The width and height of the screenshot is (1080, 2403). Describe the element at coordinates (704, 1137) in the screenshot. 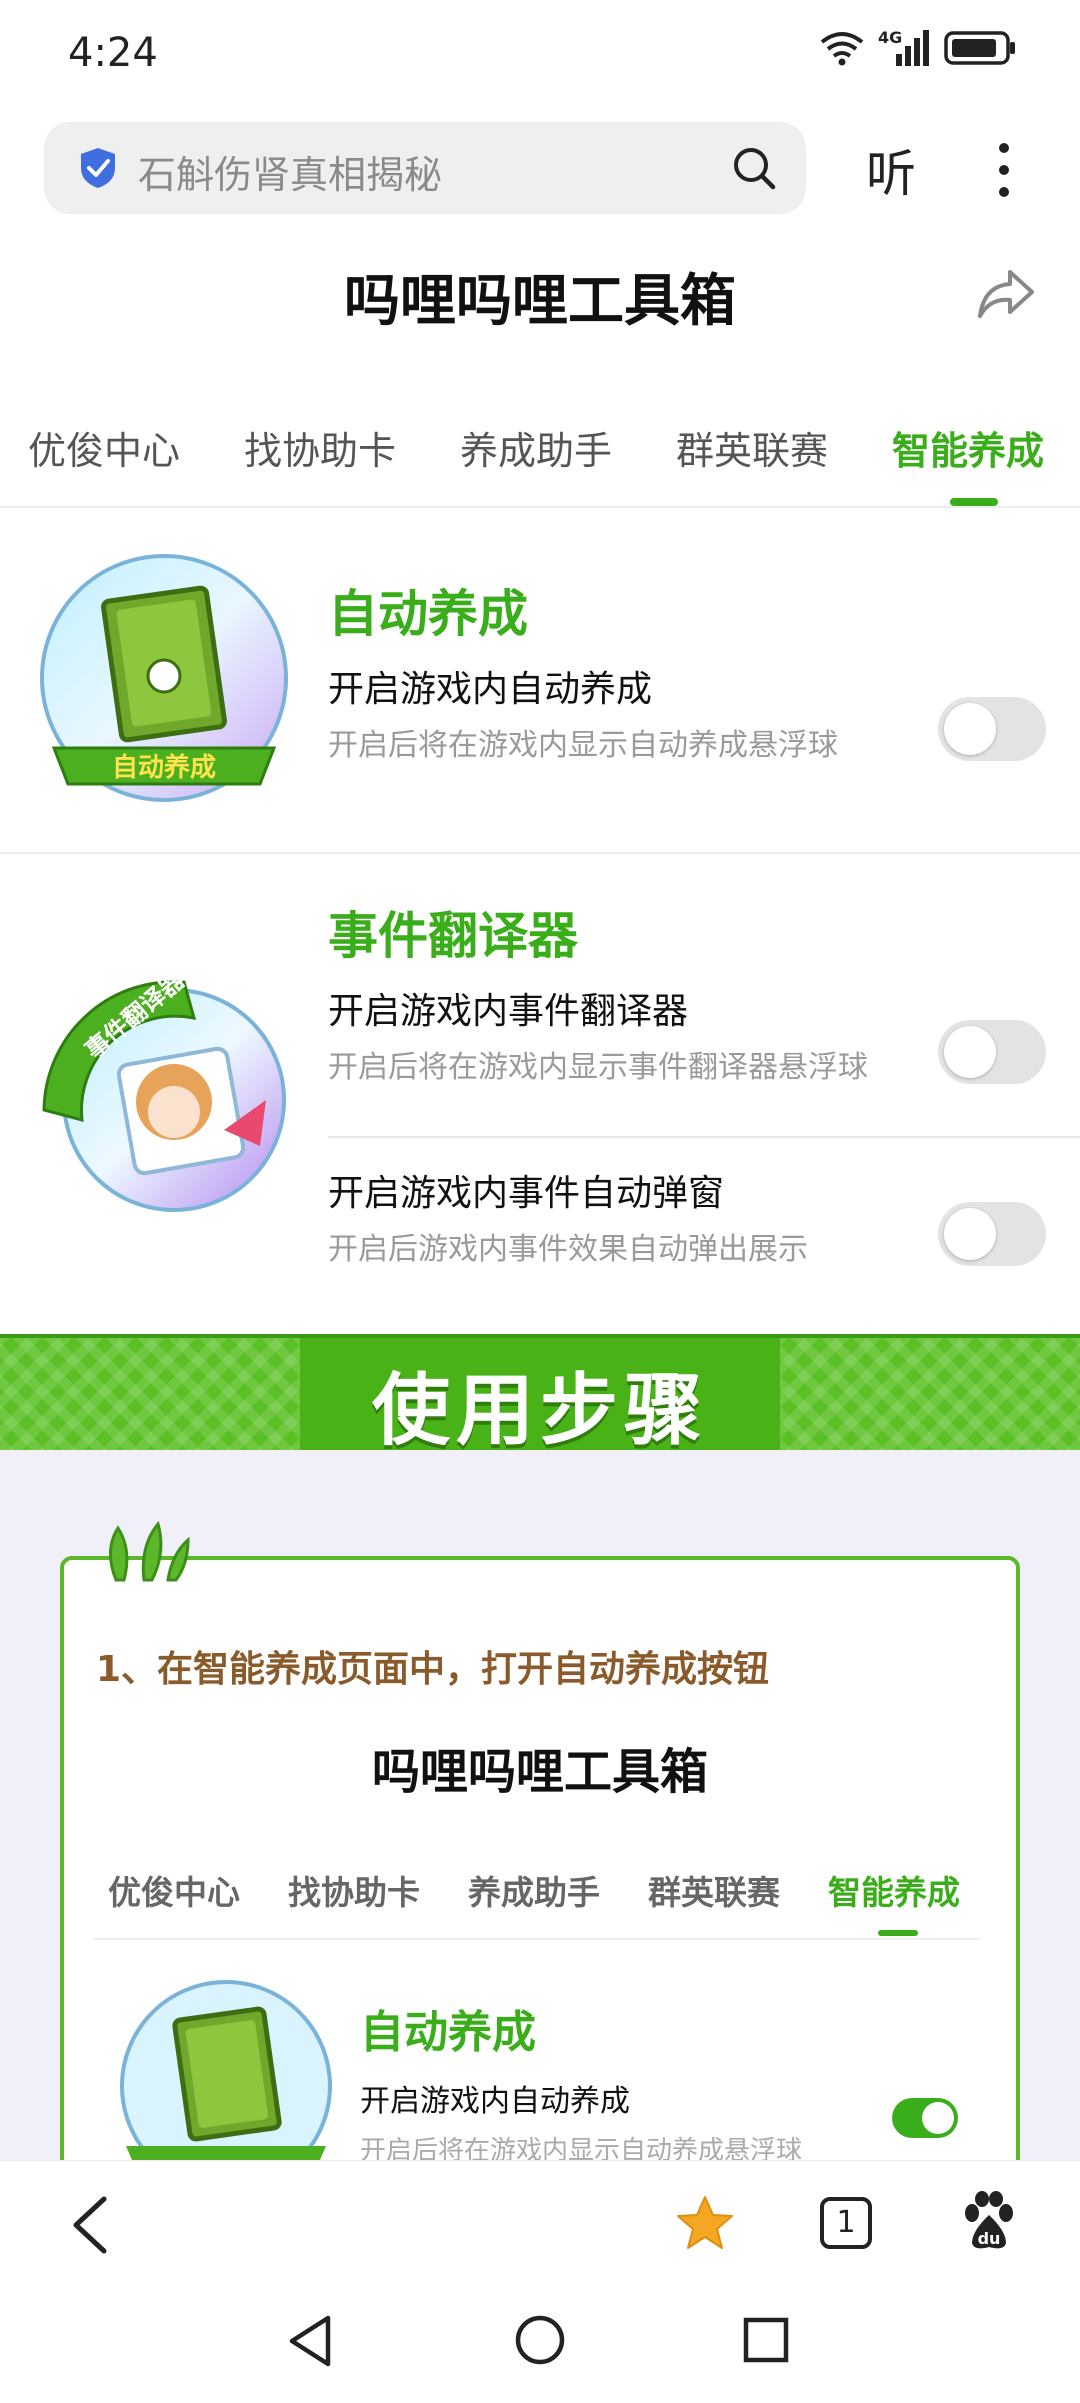

I see `row-divider` at that location.